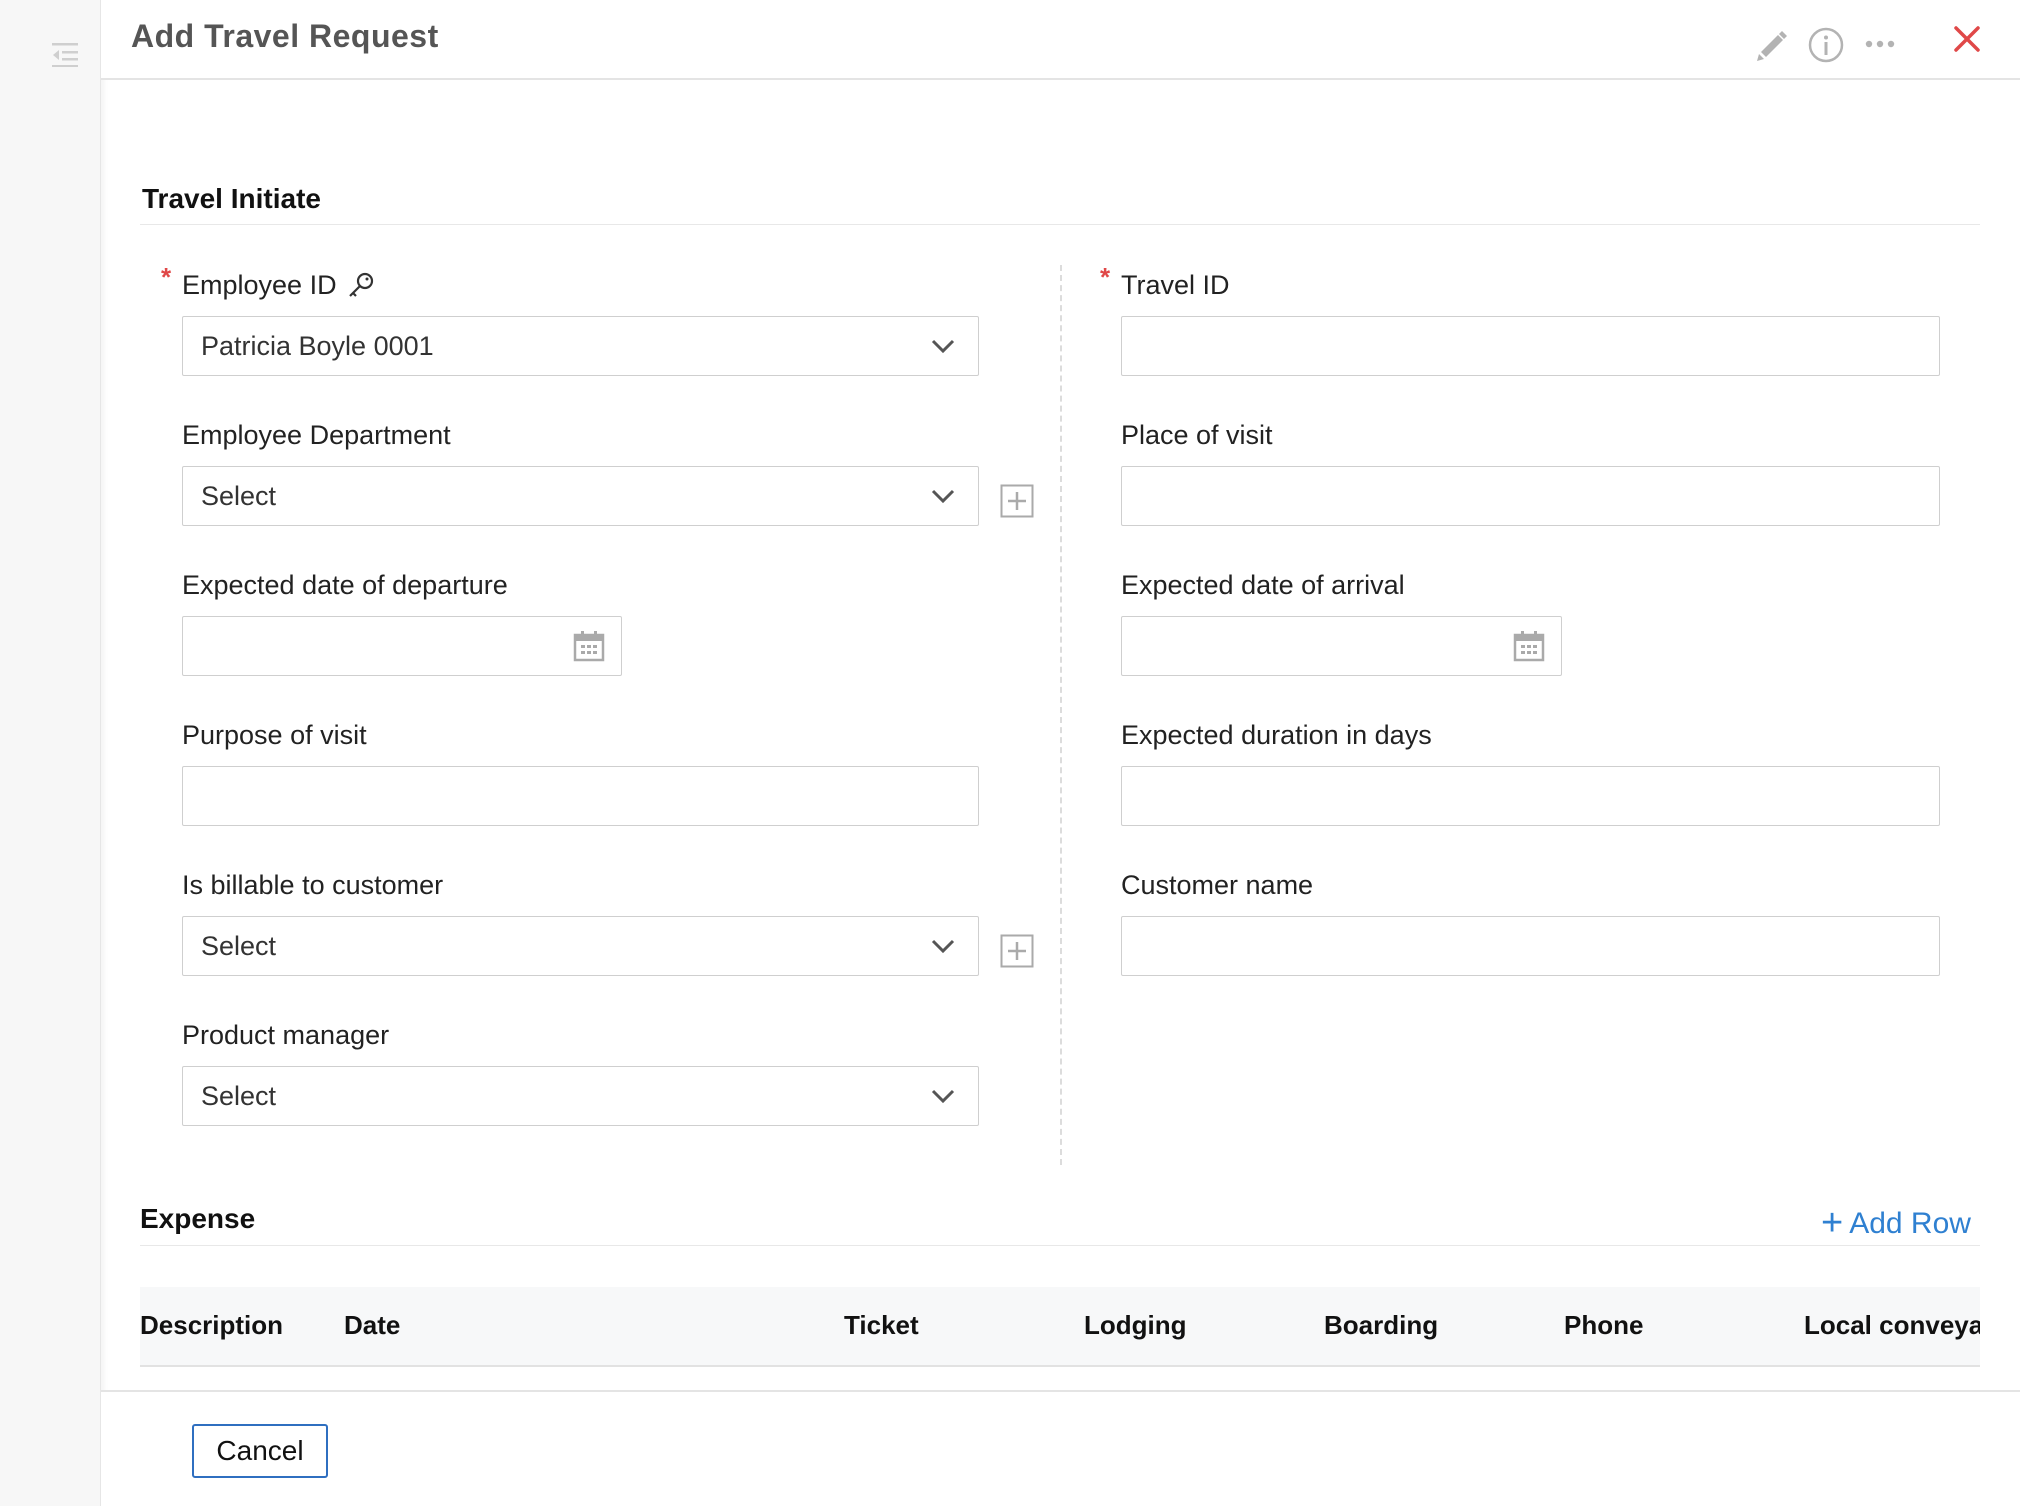 This screenshot has height=1506, width=2020. I want to click on employee-id-select: Patricia Boyle 0001, so click(580, 346).